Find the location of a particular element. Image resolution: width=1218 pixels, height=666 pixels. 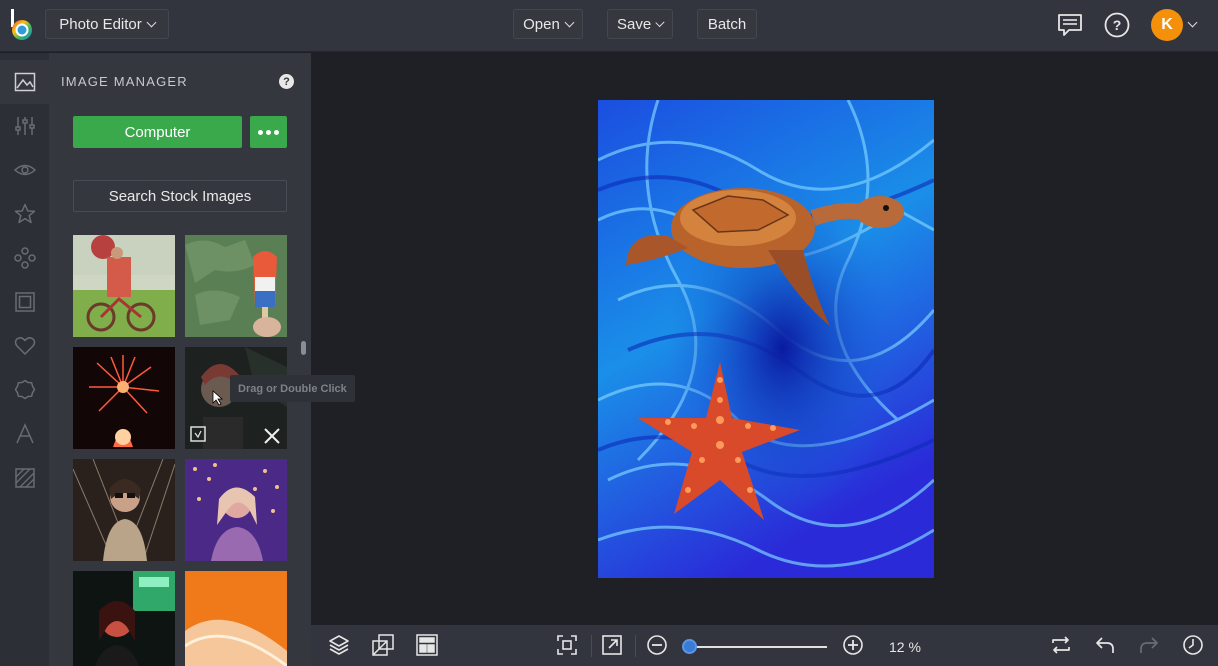

text-icon is located at coordinates (24, 433).